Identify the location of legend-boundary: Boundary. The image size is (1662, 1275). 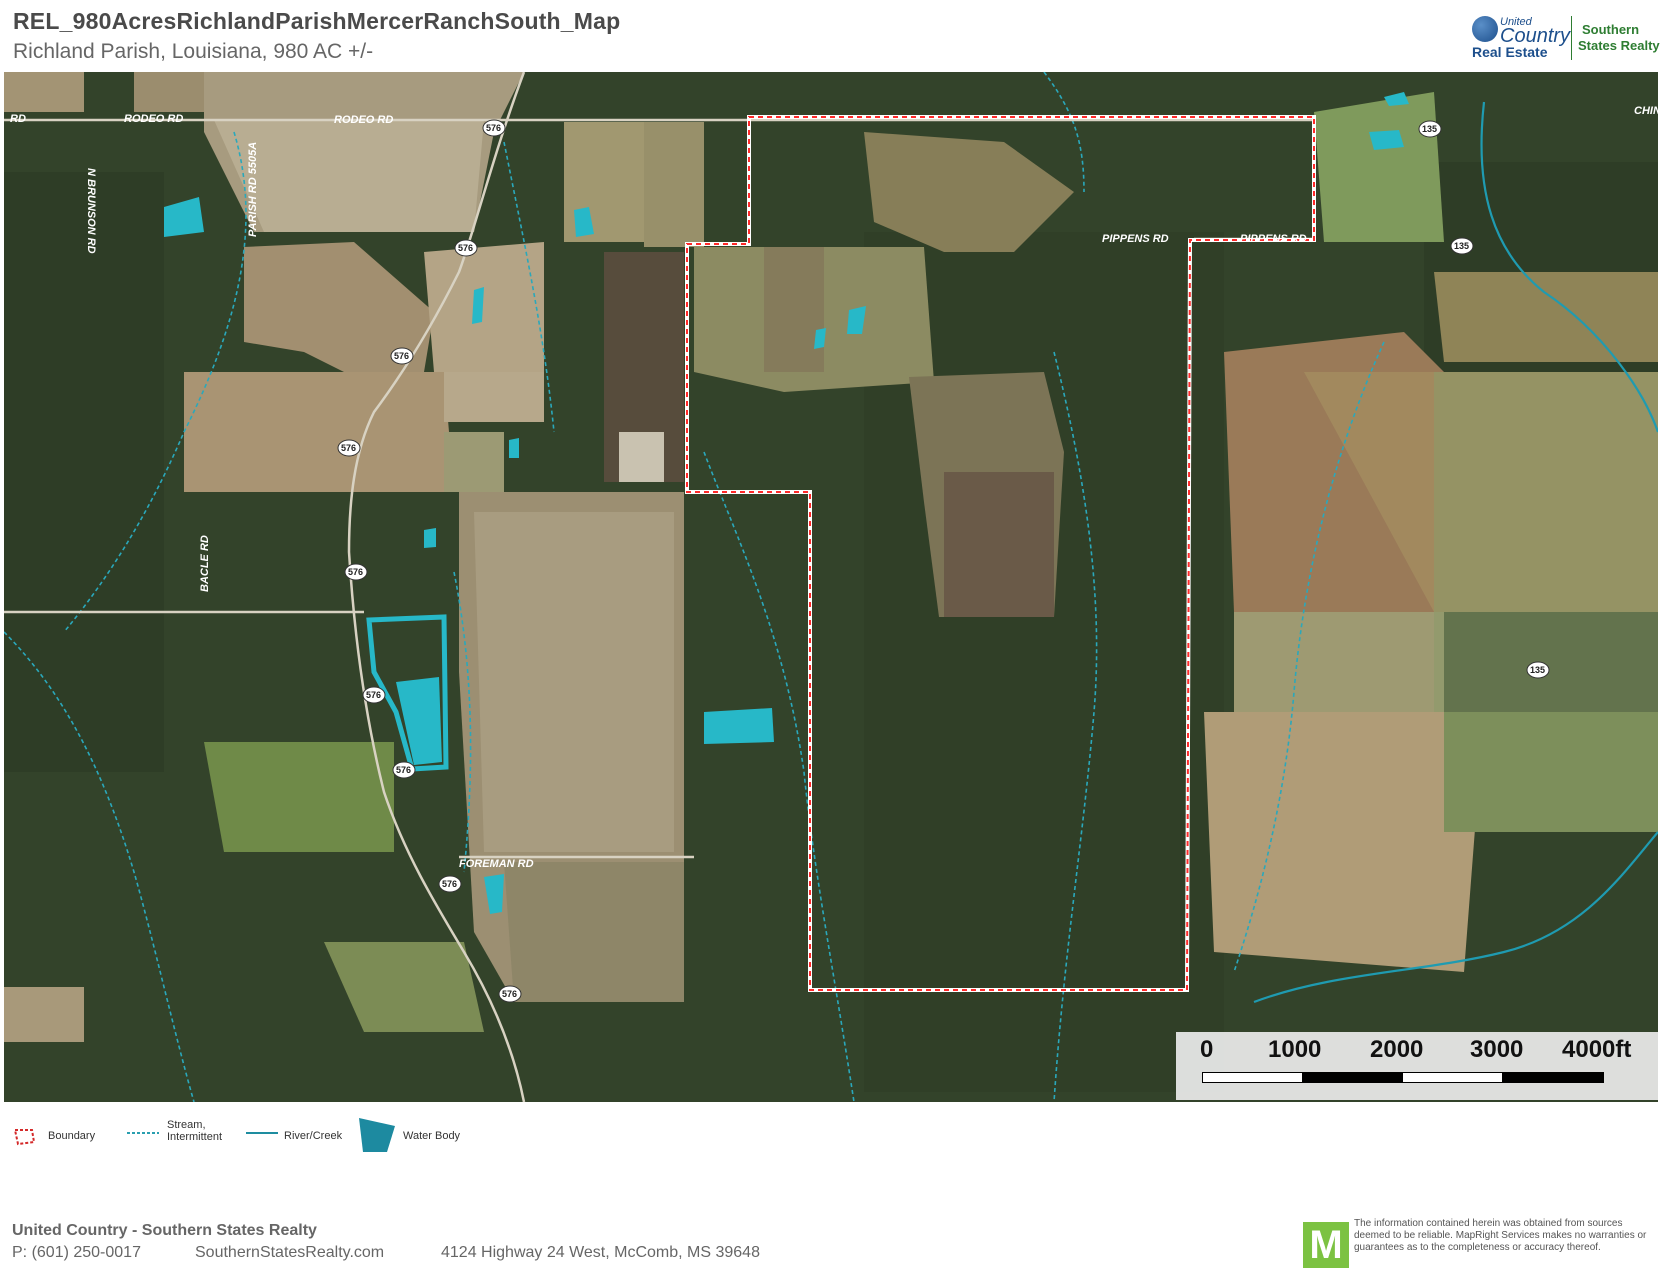
(67, 1136).